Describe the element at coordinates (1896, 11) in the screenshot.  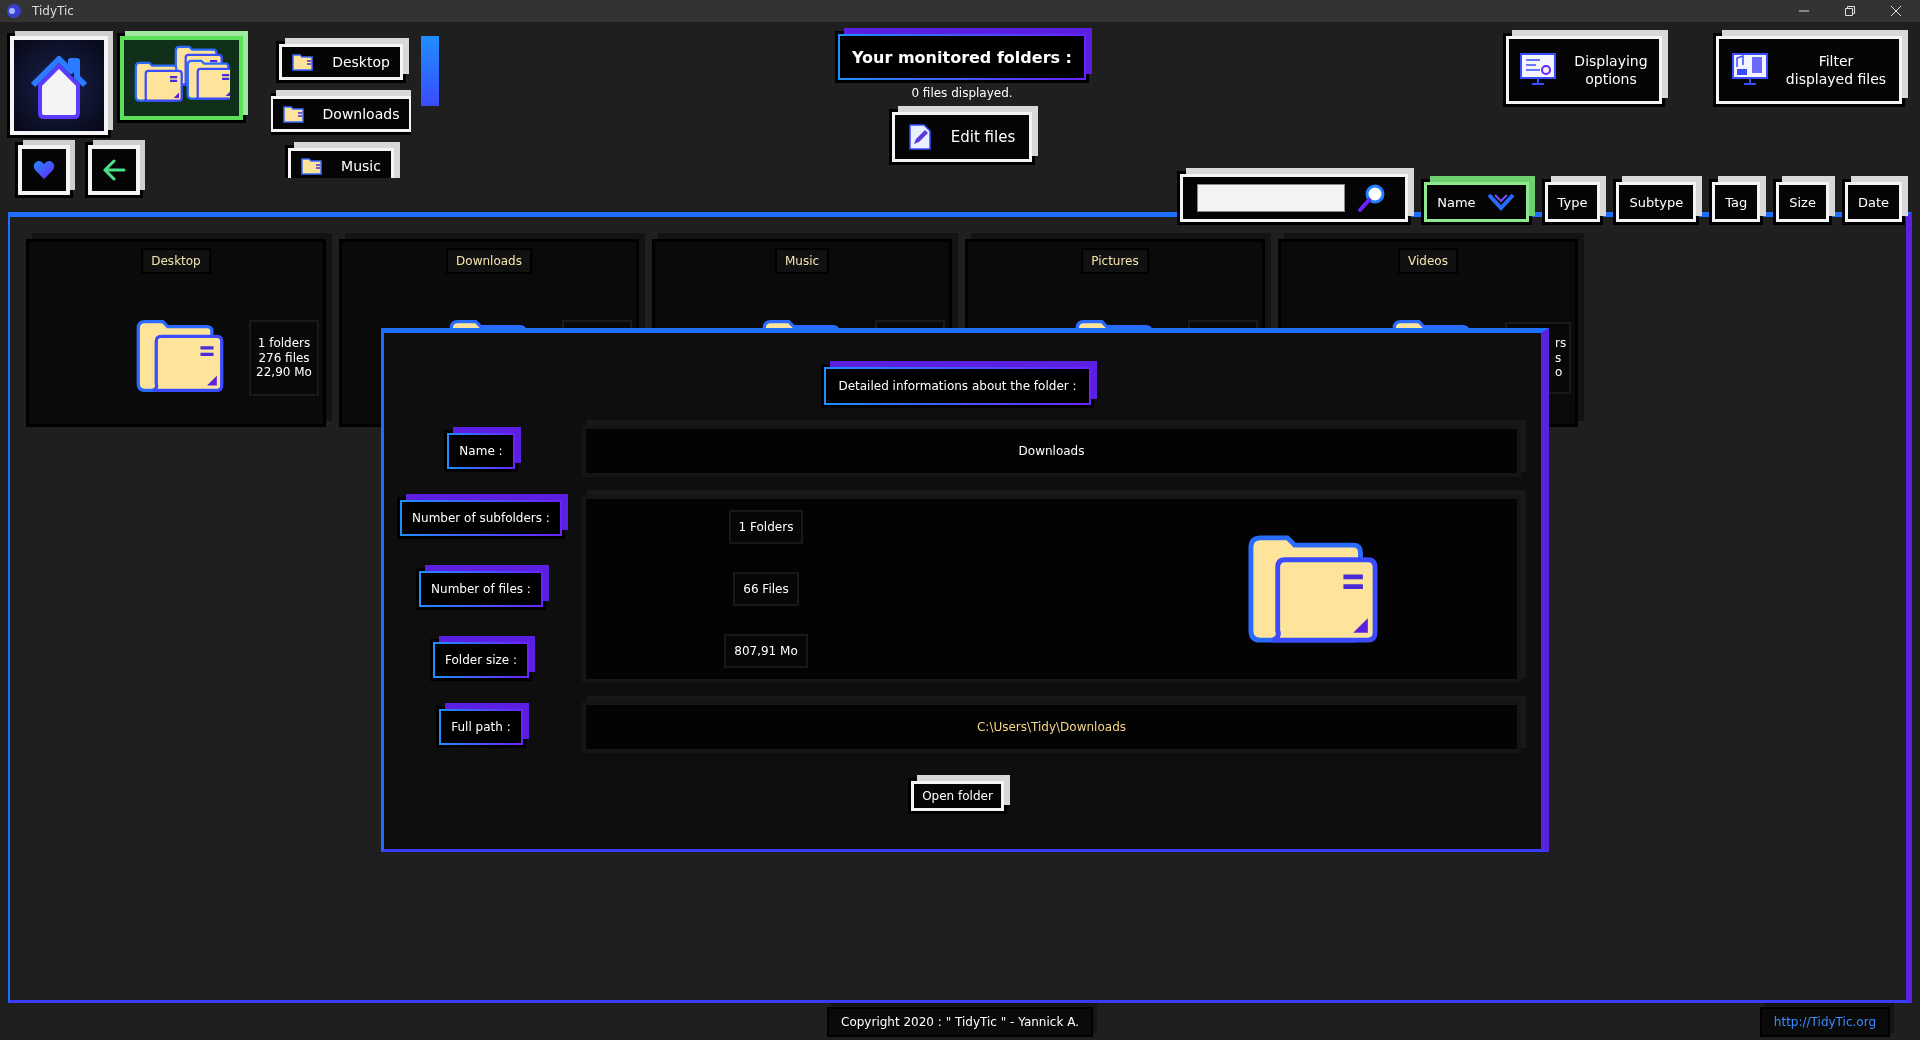
I see `close-icon` at that location.